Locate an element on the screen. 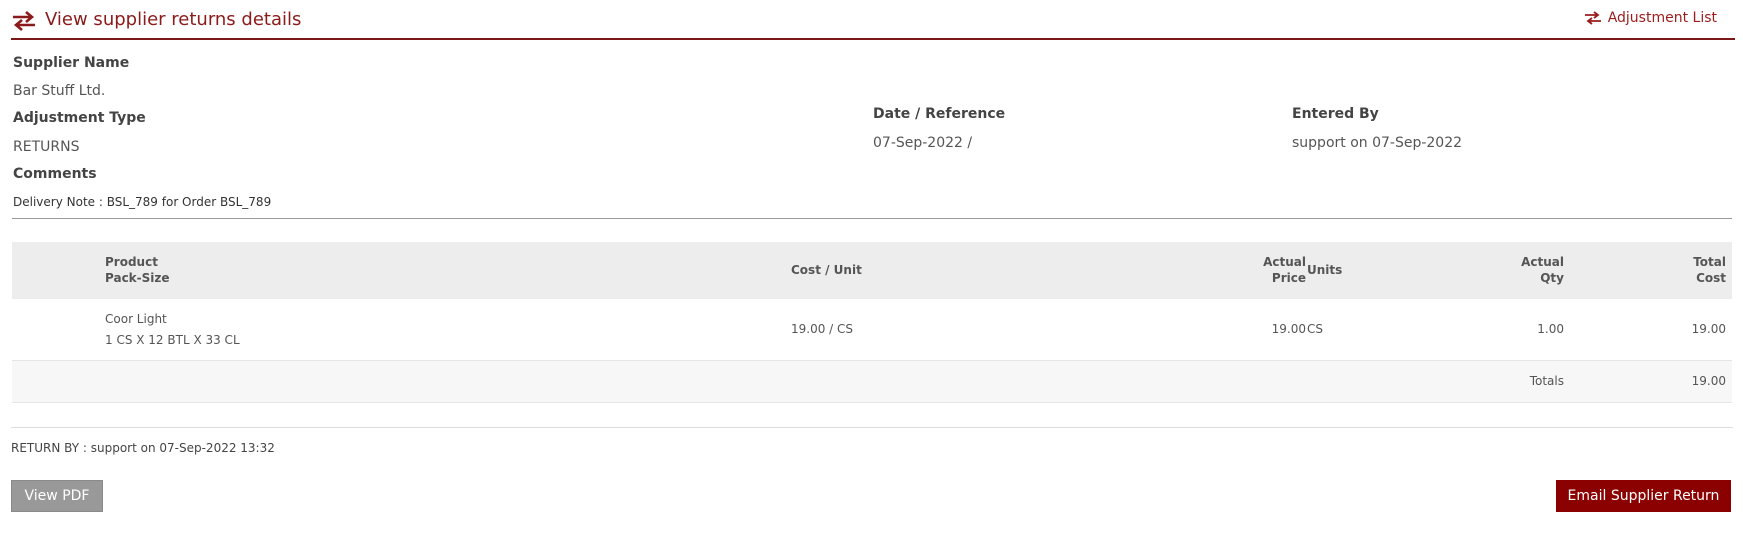 This screenshot has width=1743, height=543. supplier-name-value: Bar Stuff Ltd. is located at coordinates (59, 91).